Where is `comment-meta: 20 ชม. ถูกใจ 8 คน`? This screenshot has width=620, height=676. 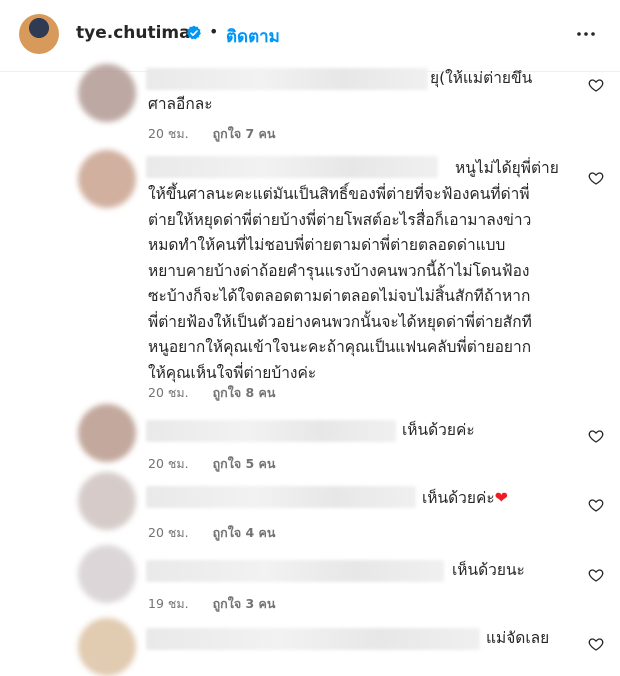 comment-meta: 20 ชม. ถูกใจ 8 คน is located at coordinates (211, 393).